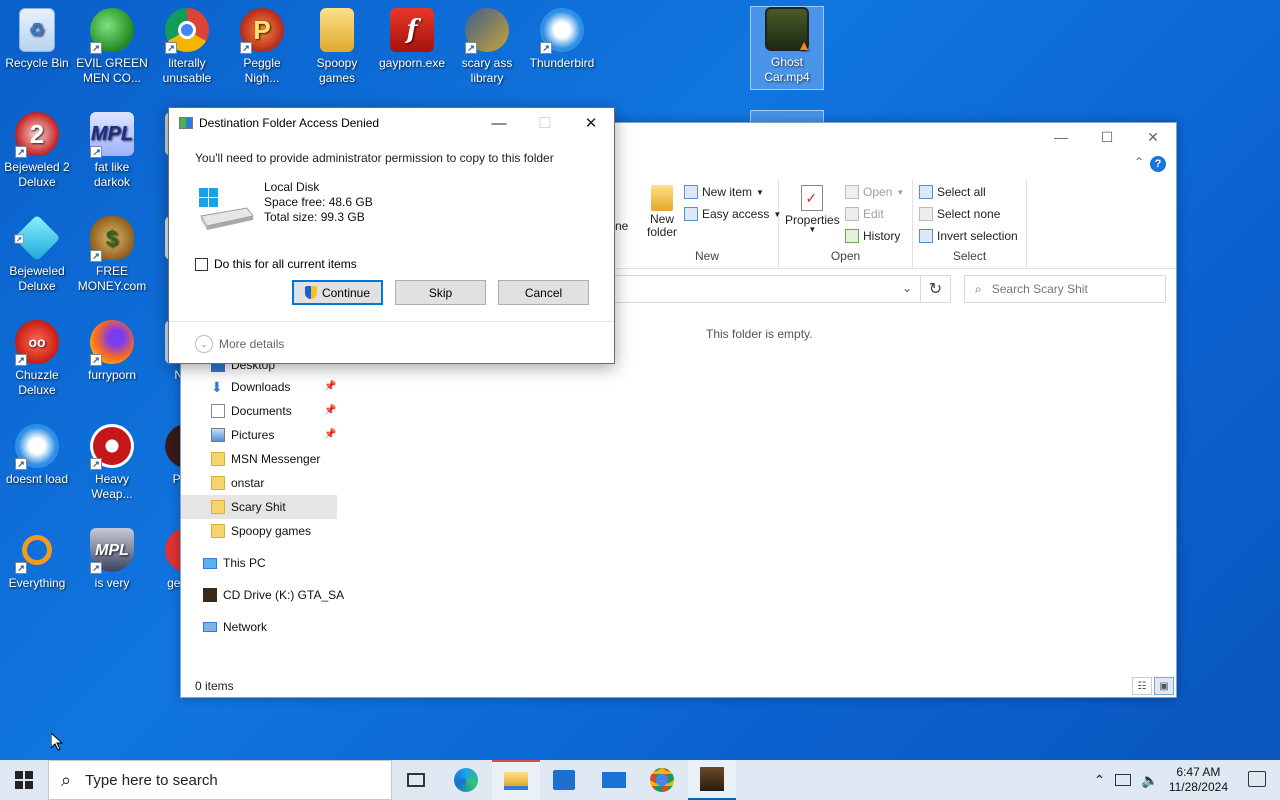  What do you see at coordinates (37, 151) in the screenshot?
I see `desktop-icon-bejeweled2: 2 ↗ Bejeweled 2 Deluxe` at bounding box center [37, 151].